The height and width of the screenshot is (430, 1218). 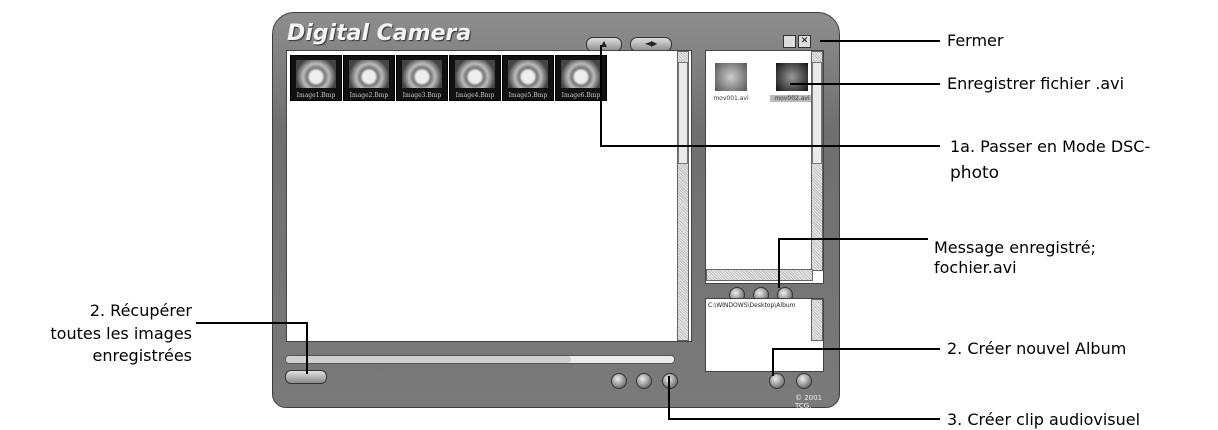 What do you see at coordinates (379, 33) in the screenshot?
I see `app-title: Digital Camera` at bounding box center [379, 33].